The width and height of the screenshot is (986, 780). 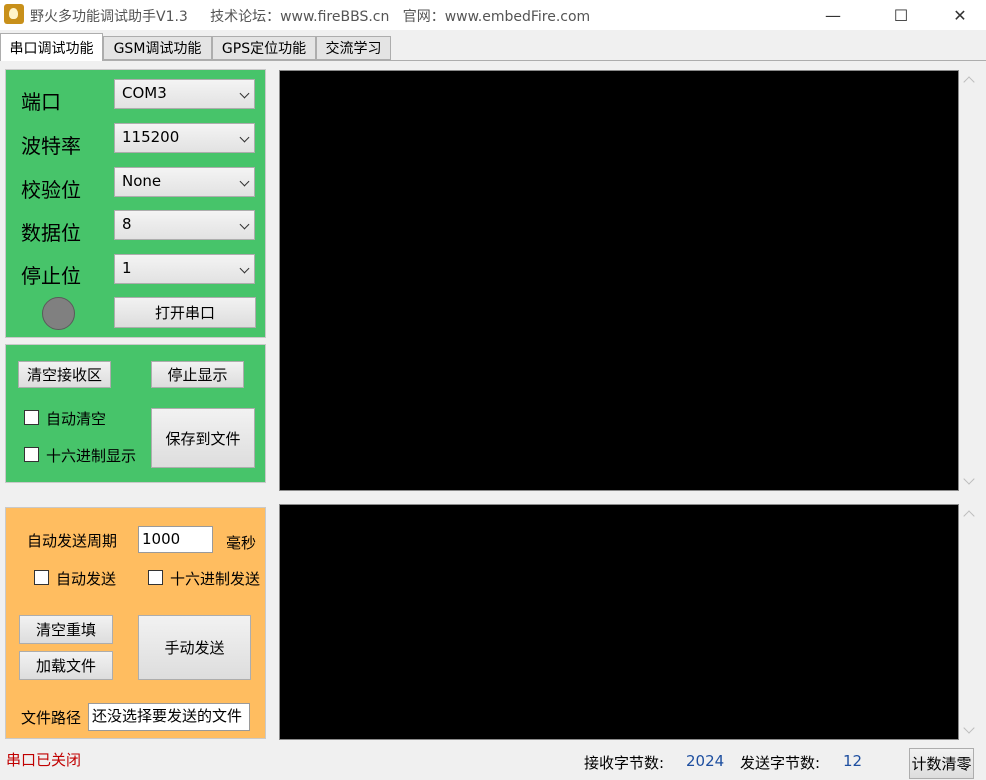 I want to click on tab-divider, so click(x=493, y=60).